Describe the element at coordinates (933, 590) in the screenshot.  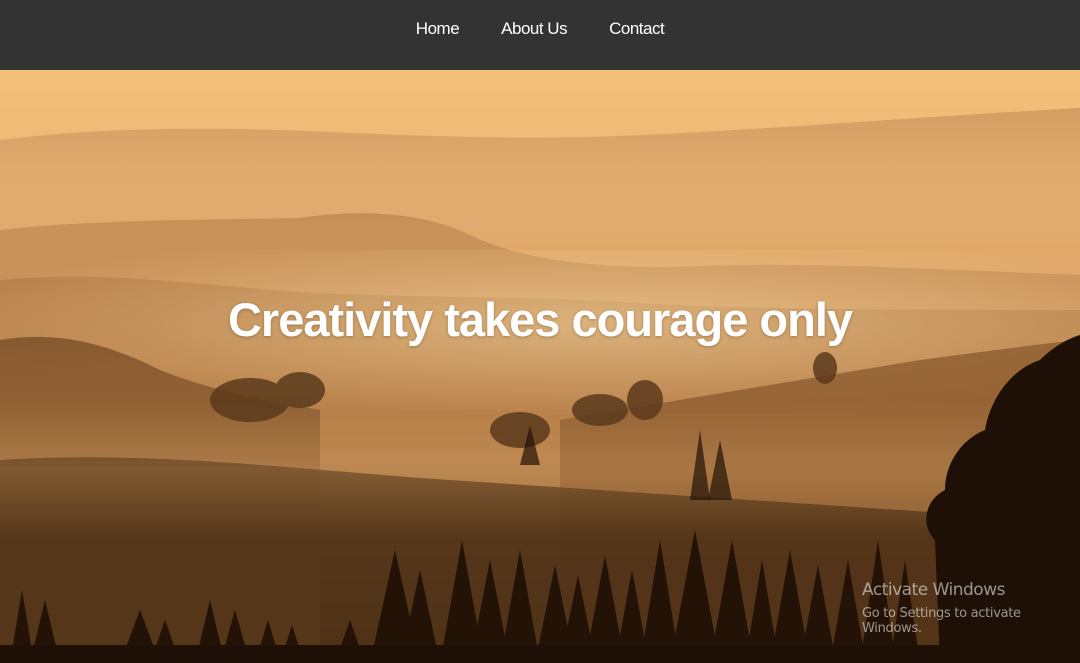
I see `watermark-title: Activate Windows` at that location.